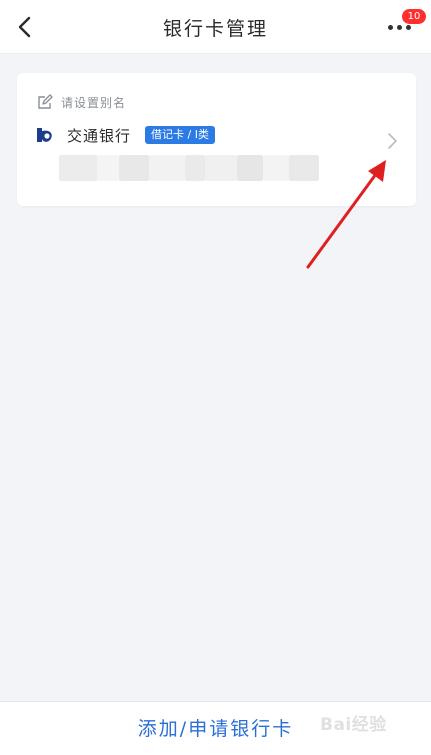 This screenshot has height=755, width=431. What do you see at coordinates (393, 141) in the screenshot?
I see `chevron-right-icon` at bounding box center [393, 141].